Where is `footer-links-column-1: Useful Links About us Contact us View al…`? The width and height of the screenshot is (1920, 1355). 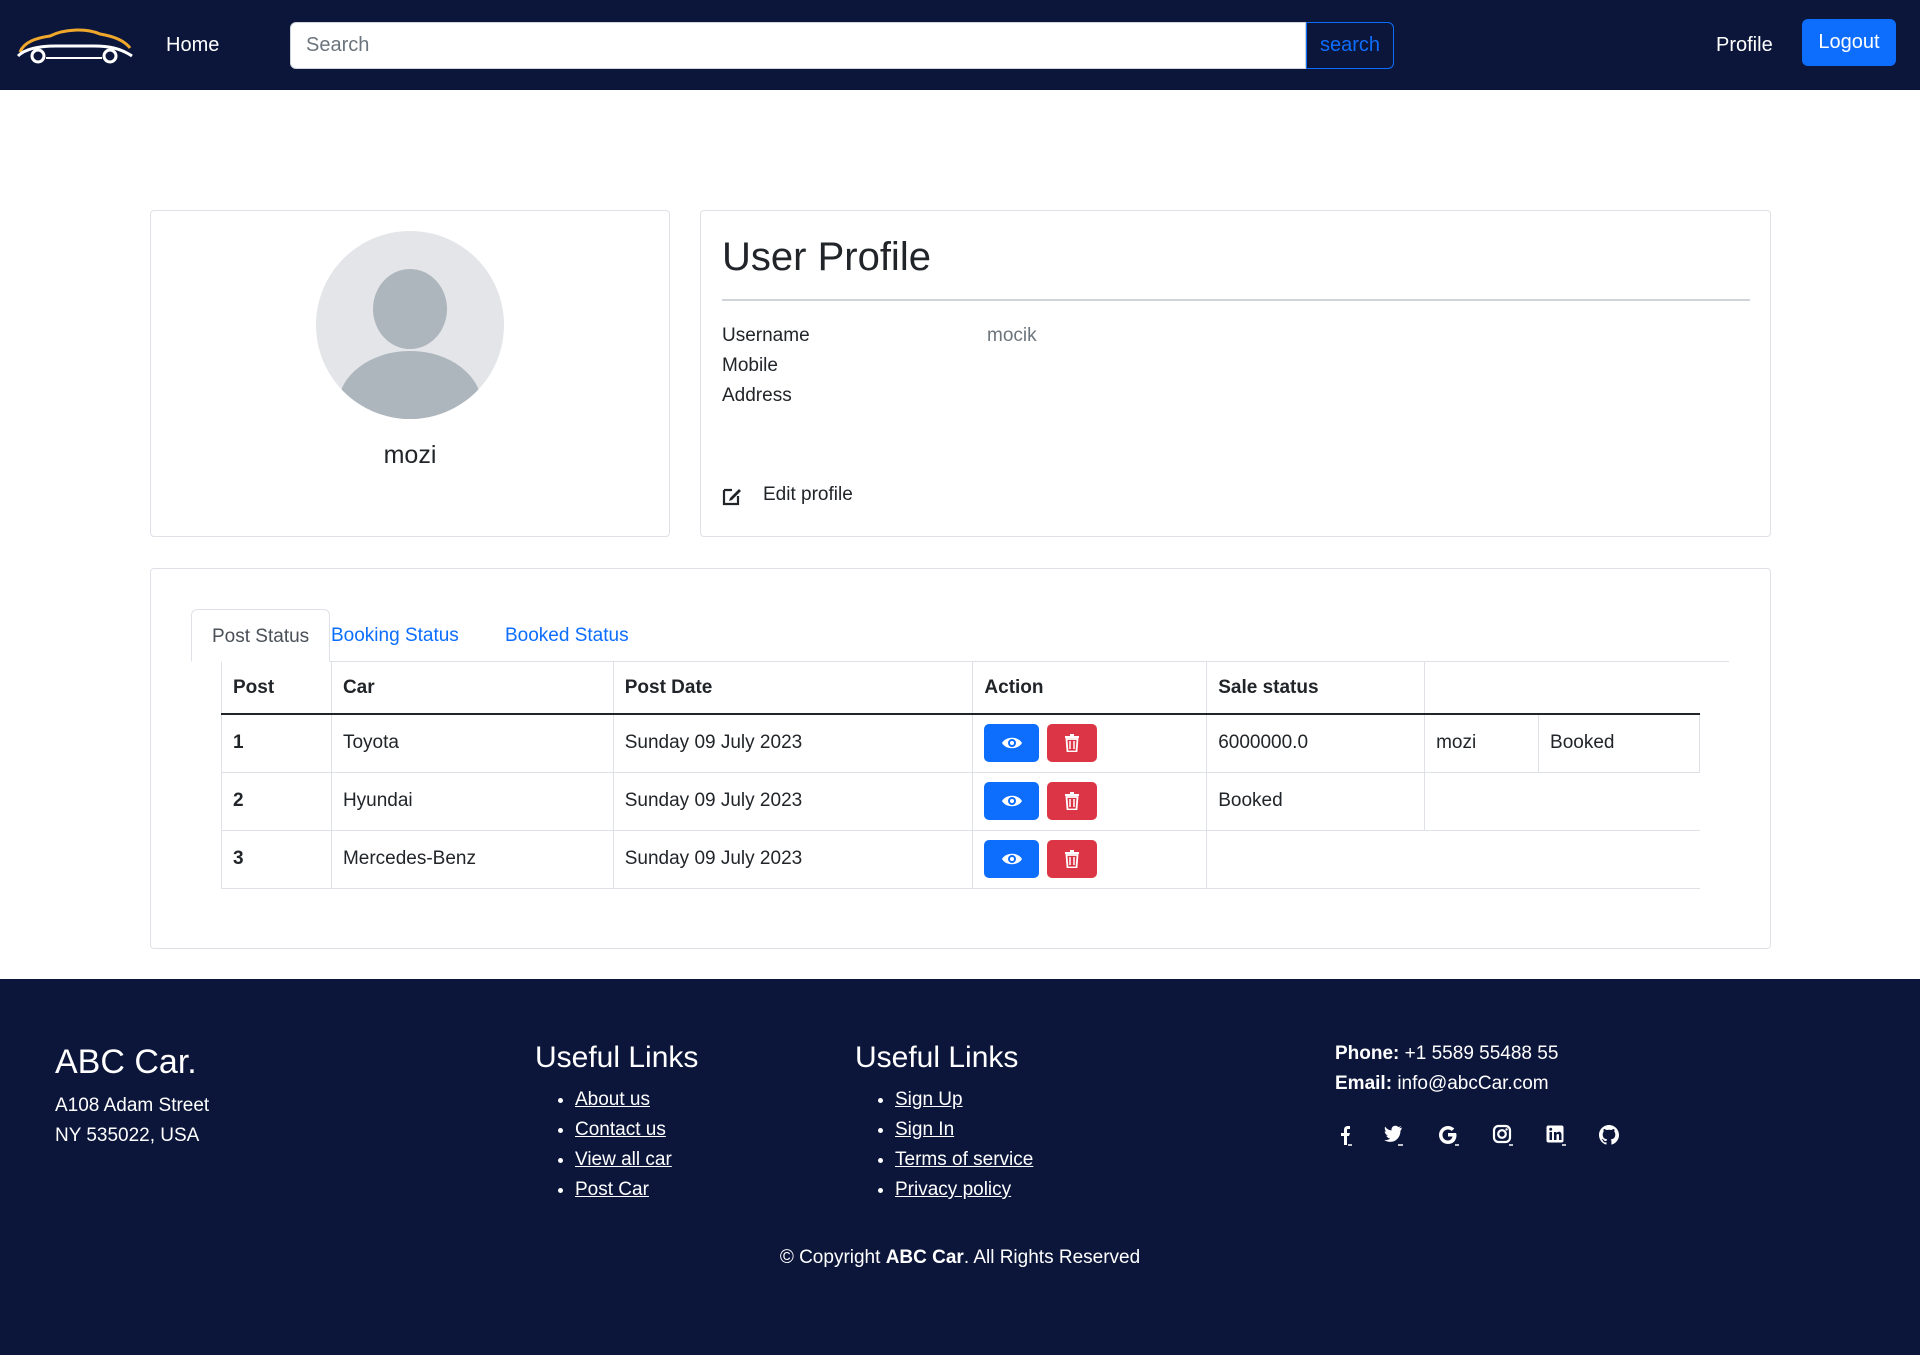
footer-links-column-1: Useful Links About us Contact us View al… is located at coordinates (616, 1123).